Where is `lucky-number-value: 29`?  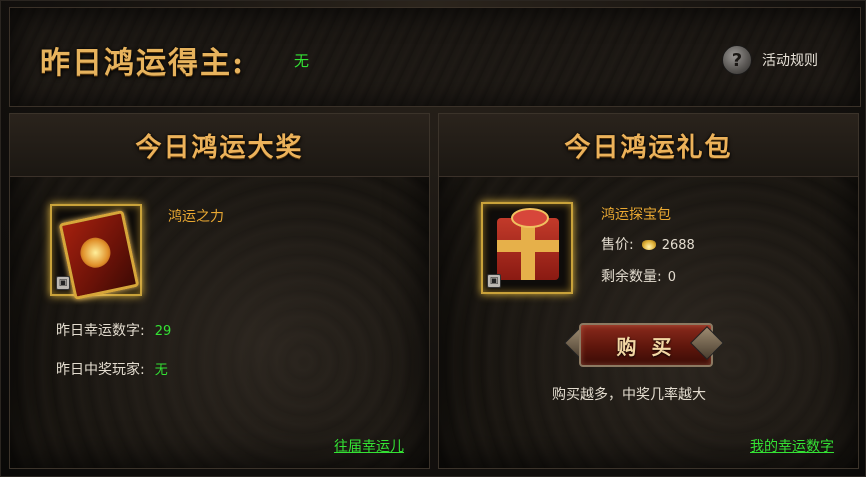 lucky-number-value: 29 is located at coordinates (163, 331).